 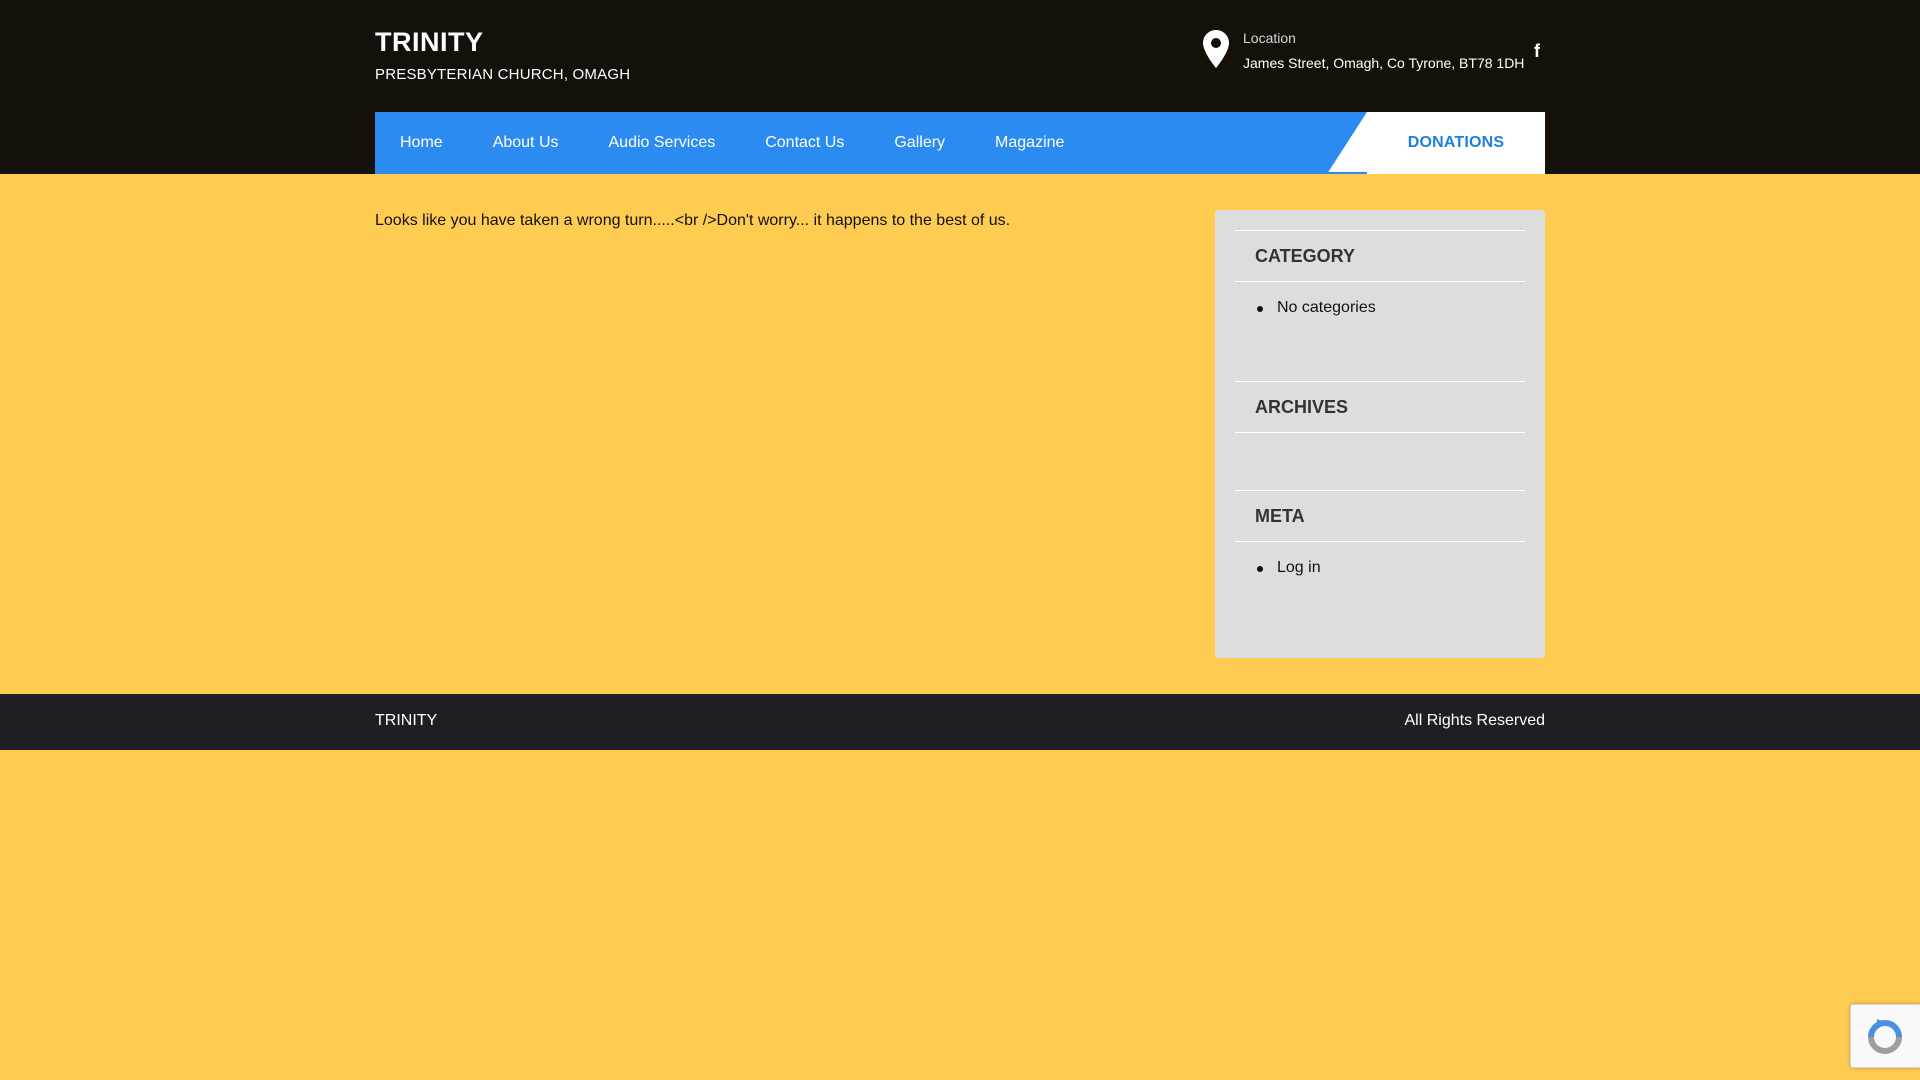 I want to click on meta-widget-title: META, so click(x=1380, y=516).